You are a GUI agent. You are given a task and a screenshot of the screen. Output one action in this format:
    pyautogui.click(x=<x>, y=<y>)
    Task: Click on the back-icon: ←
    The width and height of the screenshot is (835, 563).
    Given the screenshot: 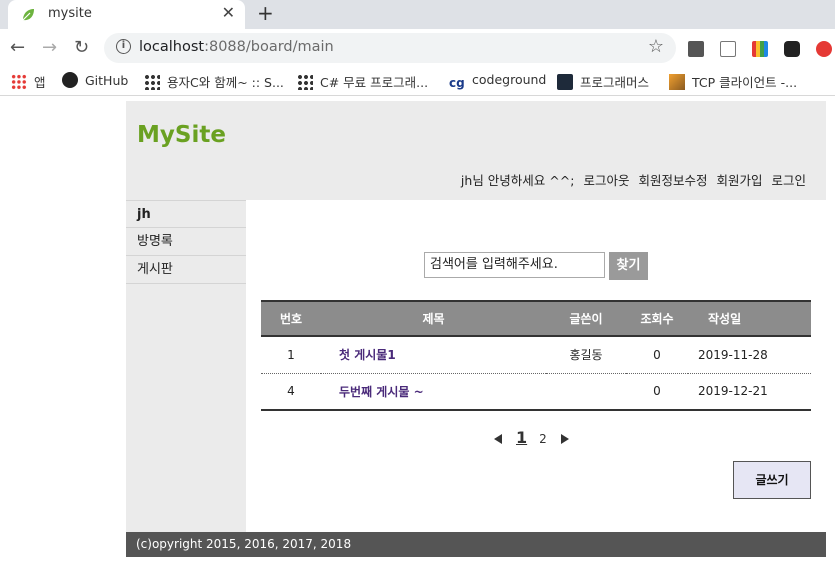 What is the action you would take?
    pyautogui.click(x=17, y=47)
    